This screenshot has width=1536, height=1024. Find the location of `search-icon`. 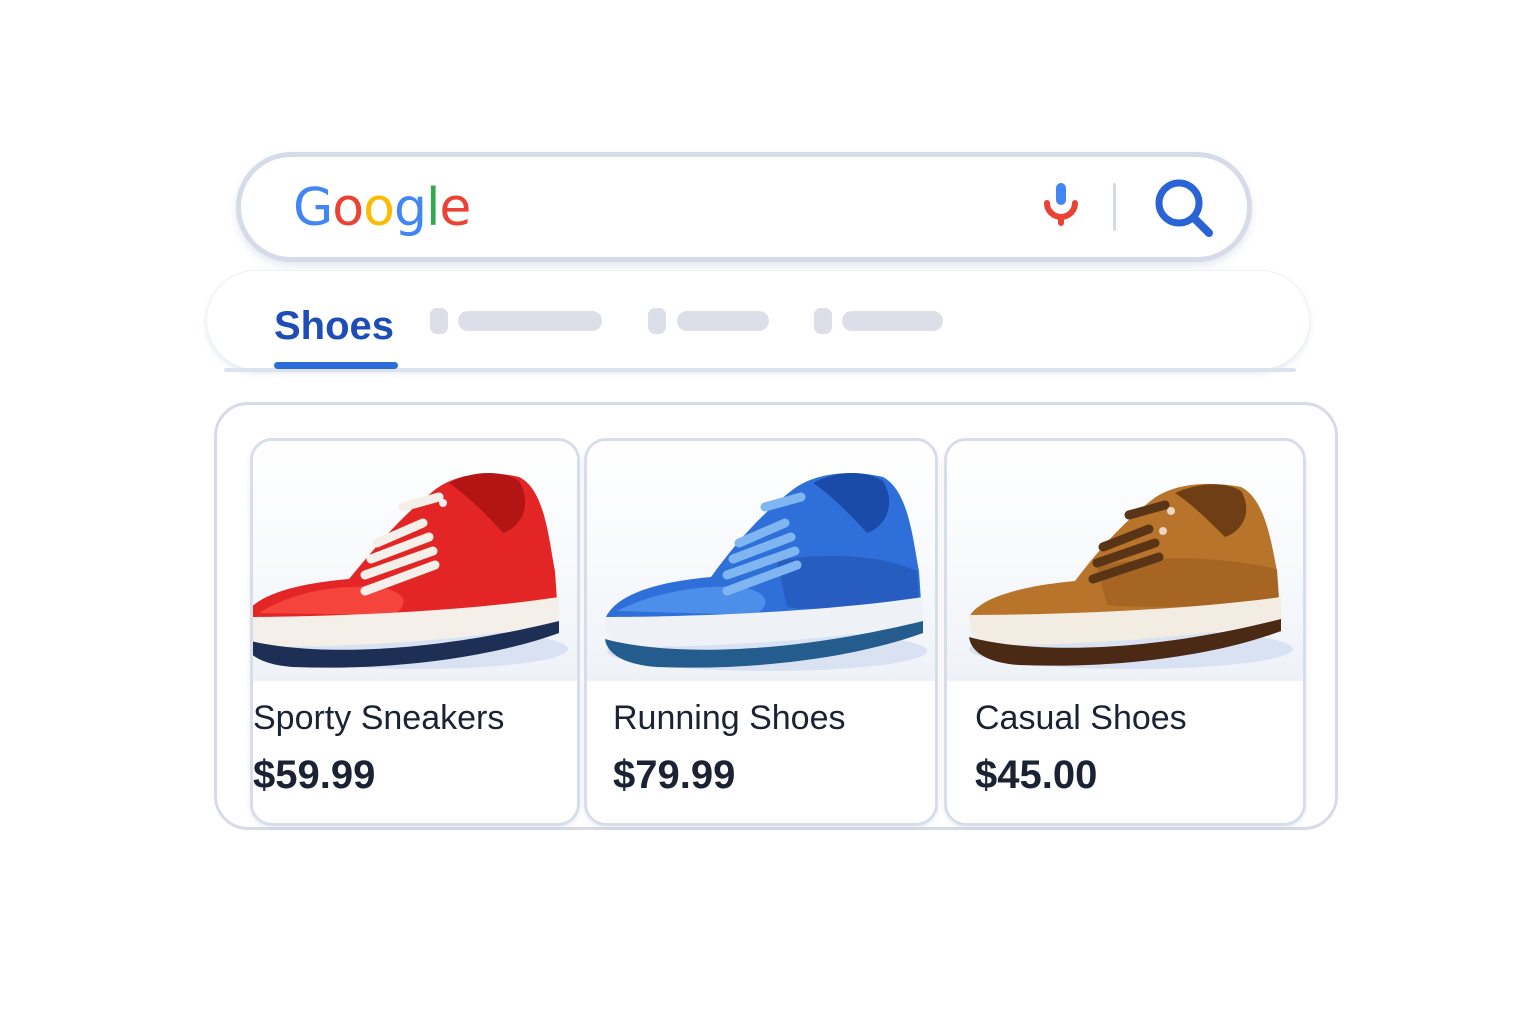

search-icon is located at coordinates (1184, 208).